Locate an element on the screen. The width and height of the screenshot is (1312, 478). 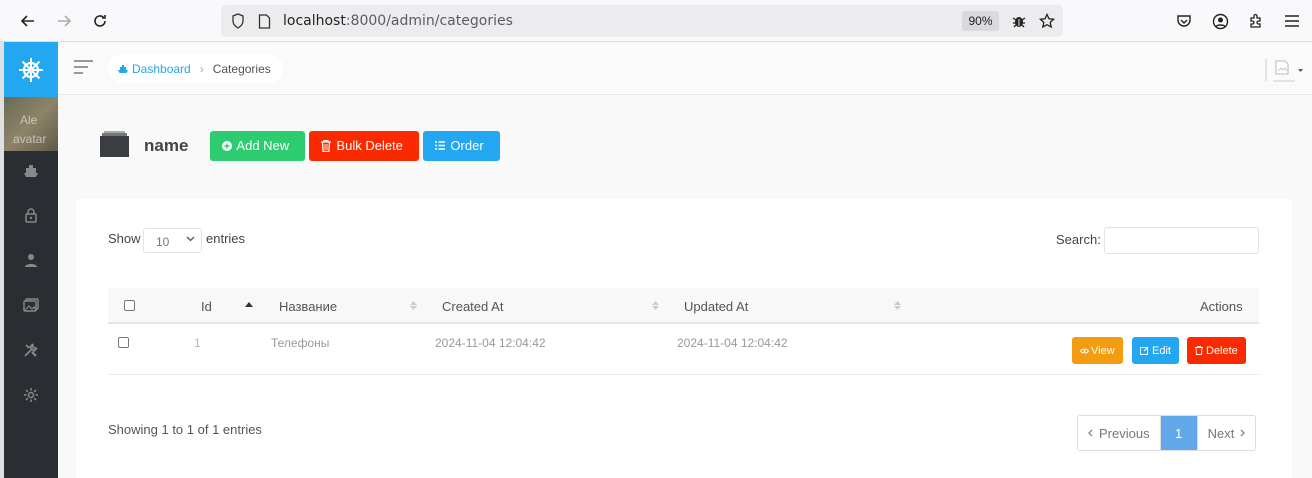
cell-created-at: 2024-11-04 12:04:42 is located at coordinates (490, 343).